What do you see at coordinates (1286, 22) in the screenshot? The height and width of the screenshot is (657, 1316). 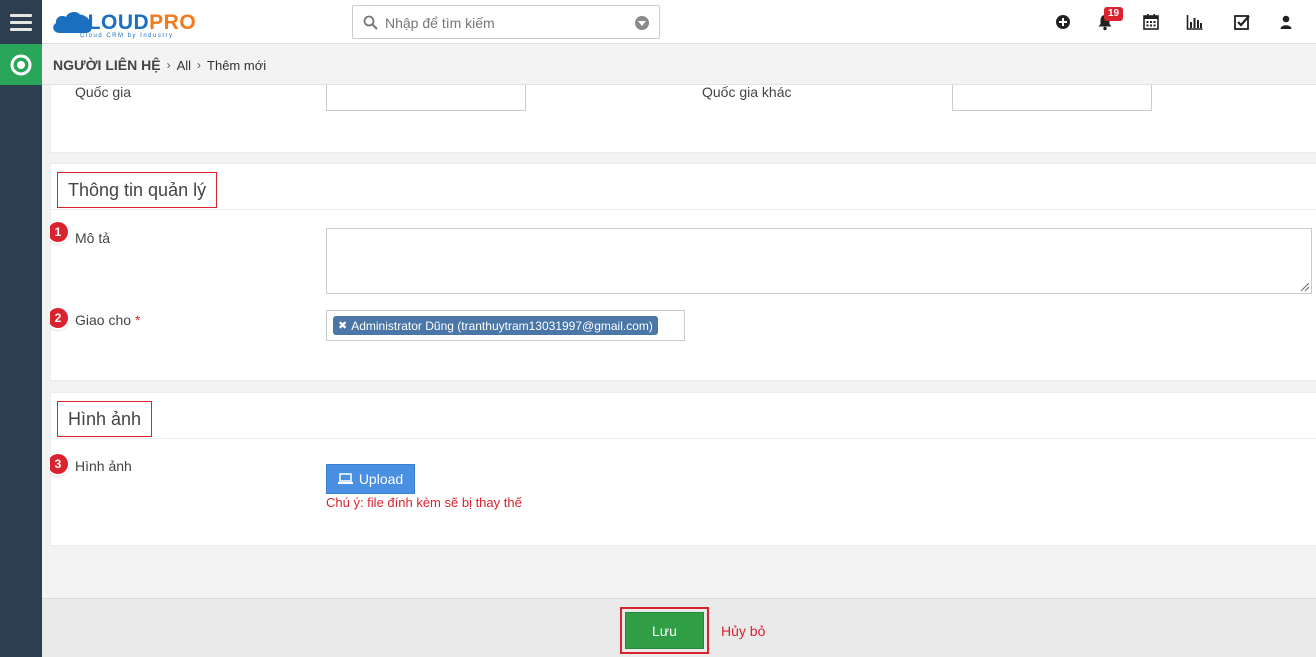 I see `user-icon` at bounding box center [1286, 22].